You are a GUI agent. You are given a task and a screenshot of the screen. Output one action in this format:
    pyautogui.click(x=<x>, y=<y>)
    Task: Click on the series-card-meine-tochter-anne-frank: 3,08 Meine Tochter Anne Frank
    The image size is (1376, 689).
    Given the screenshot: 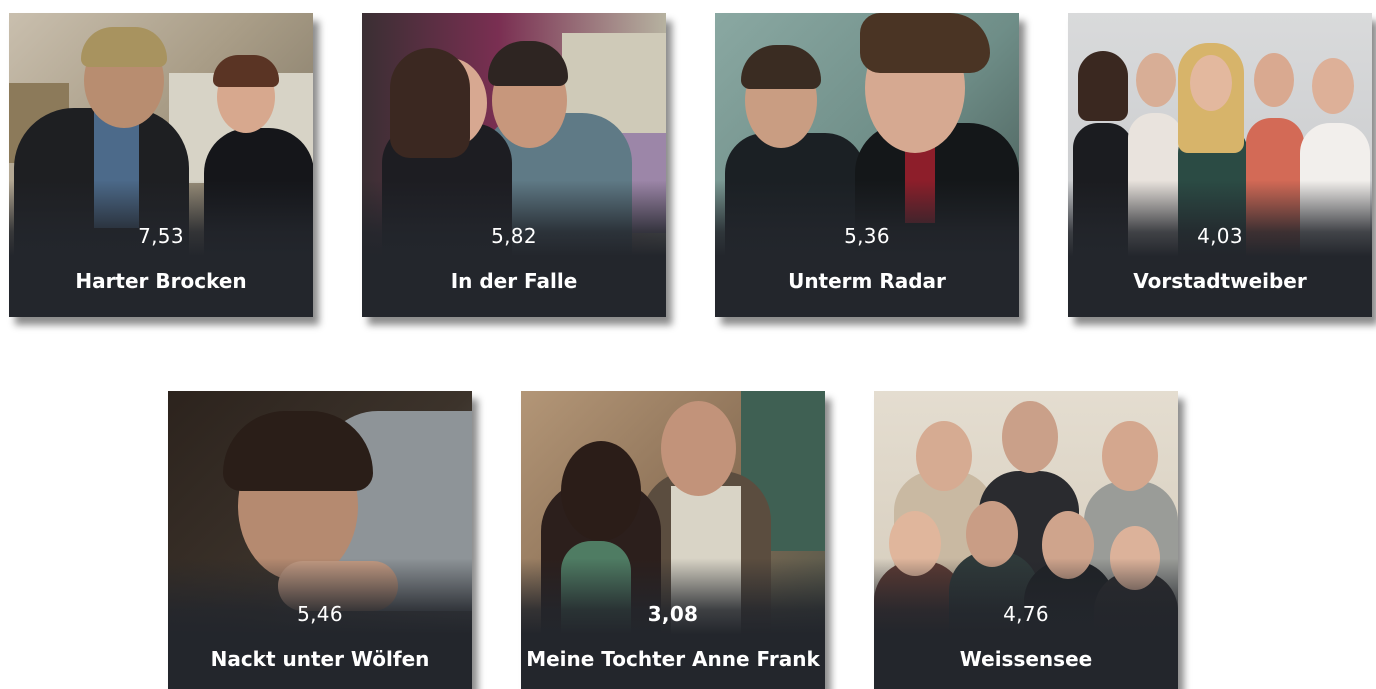 What is the action you would take?
    pyautogui.click(x=673, y=540)
    